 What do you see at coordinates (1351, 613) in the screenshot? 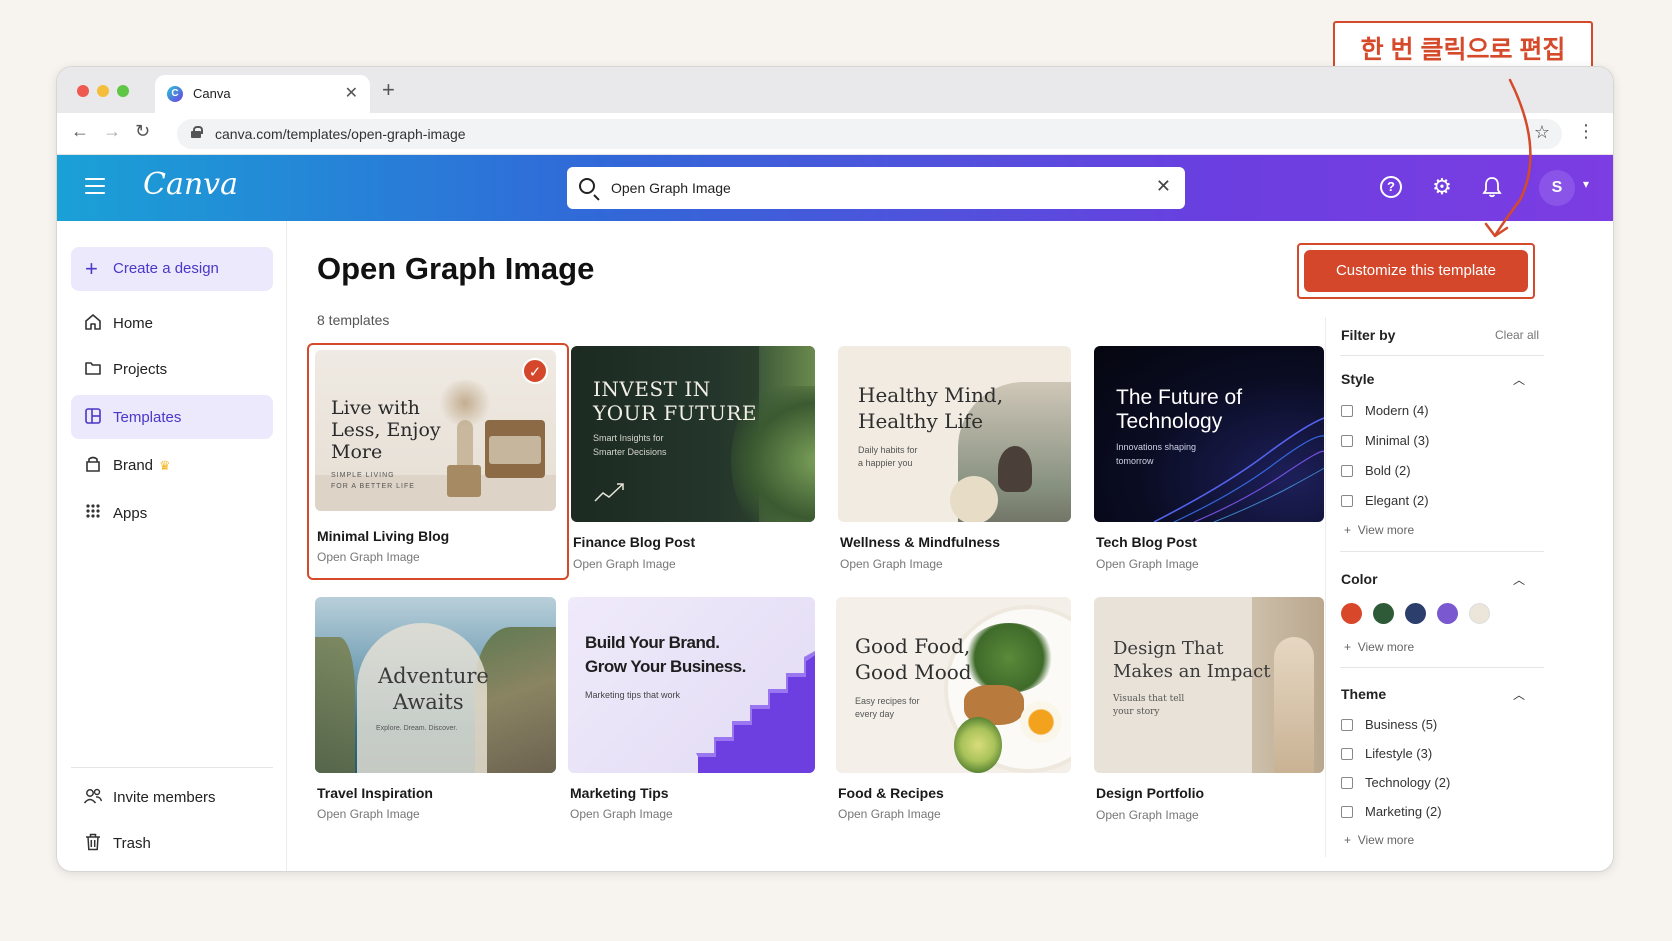
I see `color-swatch-red` at bounding box center [1351, 613].